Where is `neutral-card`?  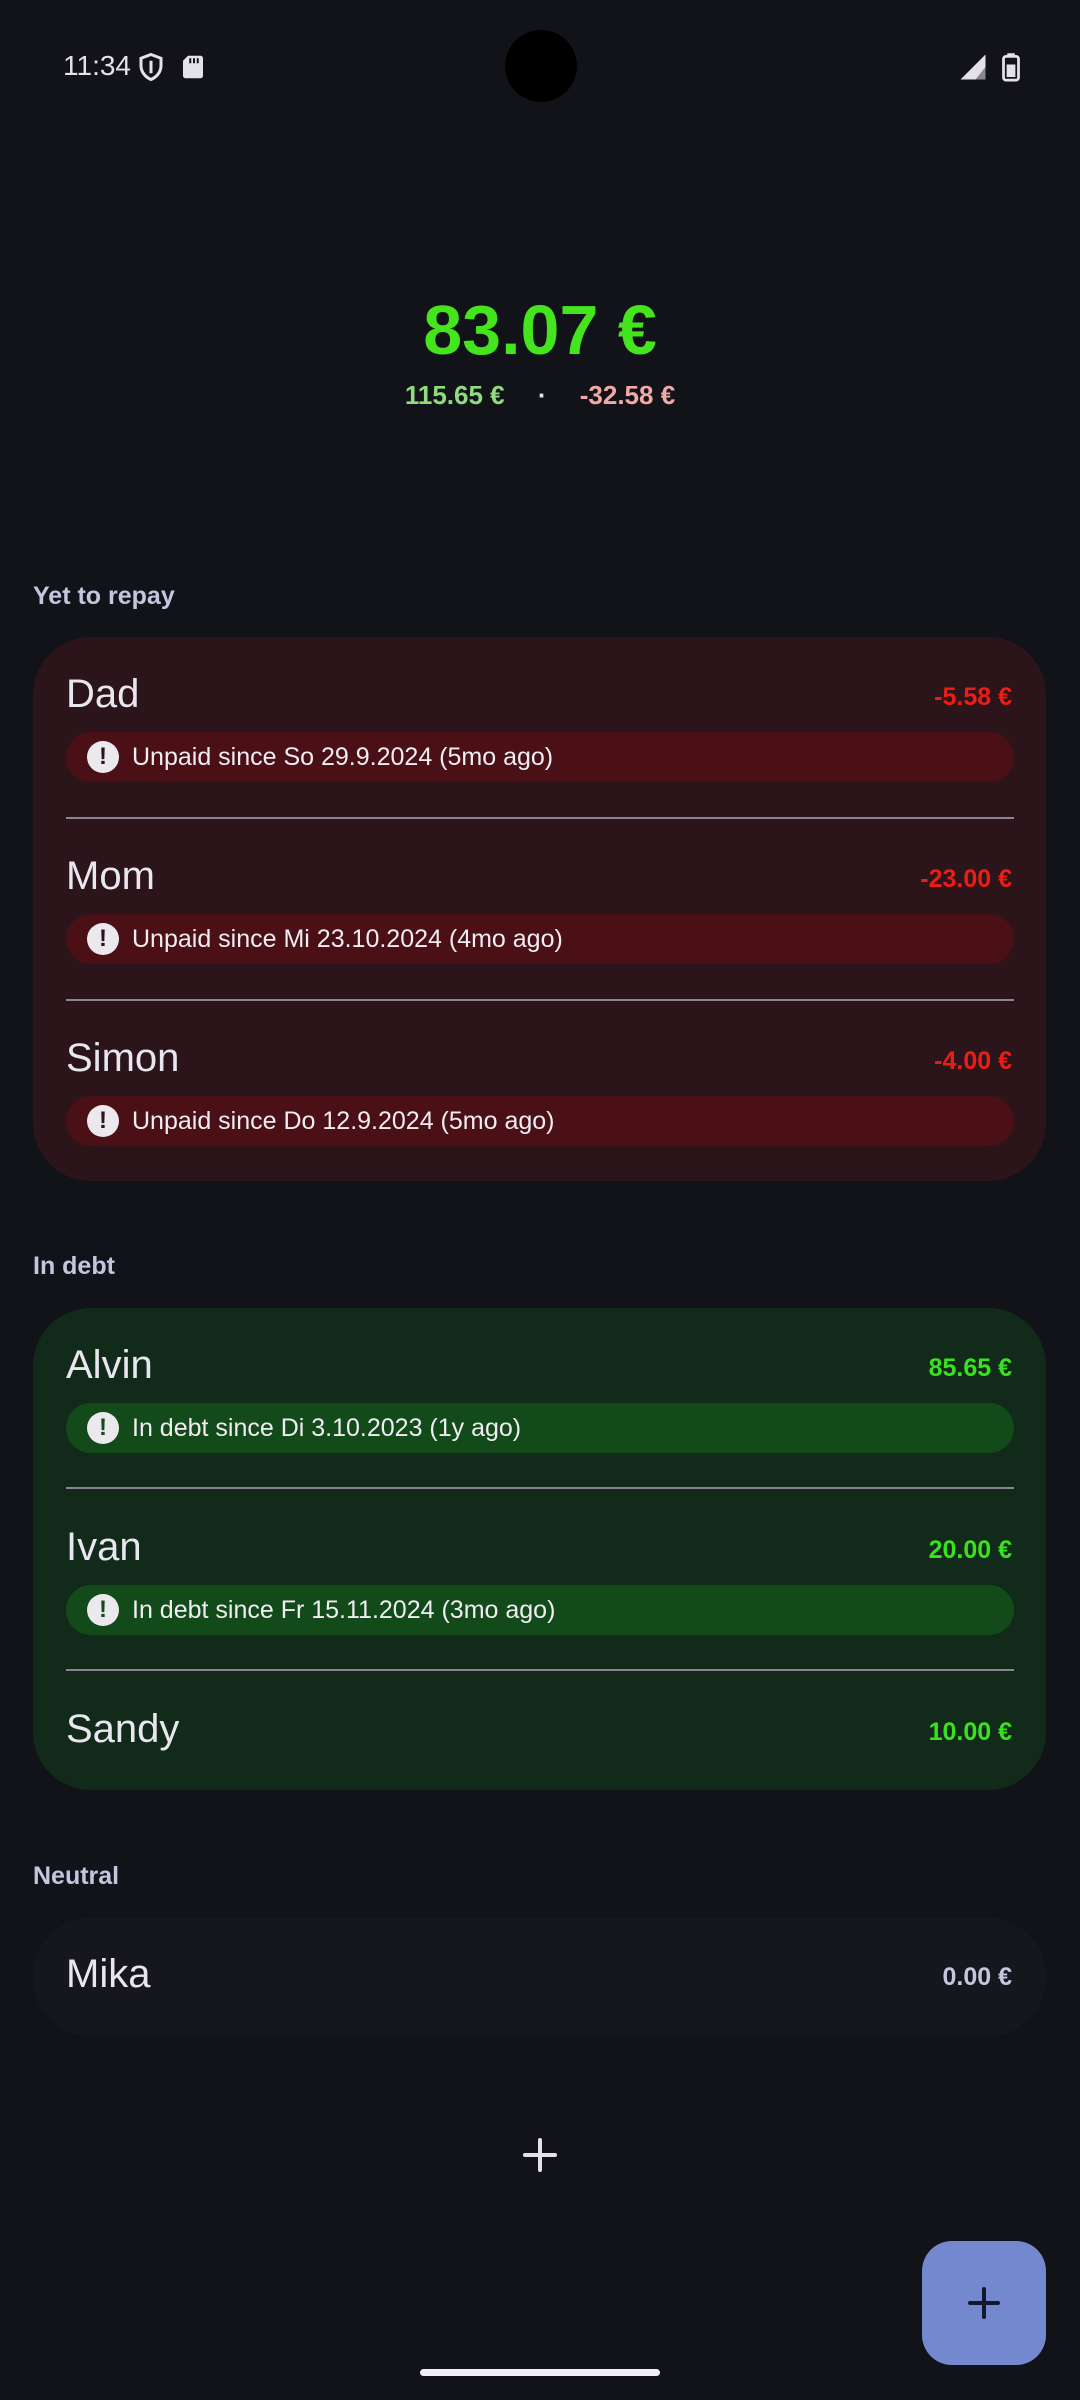 neutral-card is located at coordinates (539, 1977).